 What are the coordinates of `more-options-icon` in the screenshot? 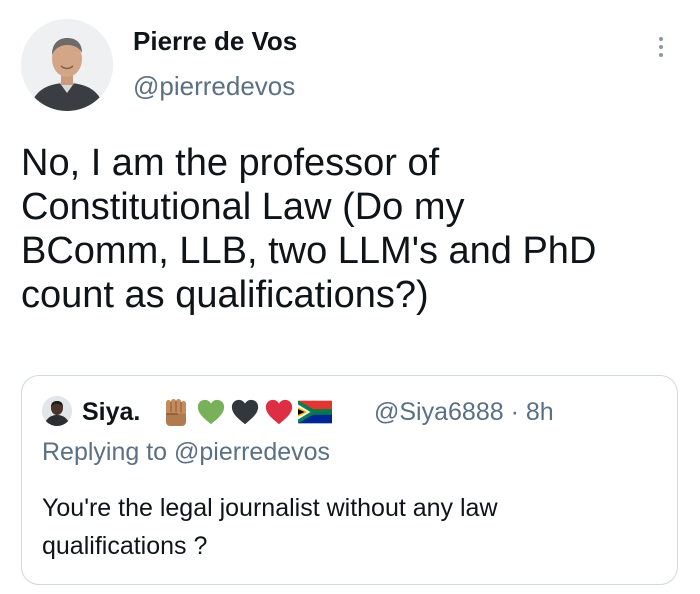 It's located at (661, 47).